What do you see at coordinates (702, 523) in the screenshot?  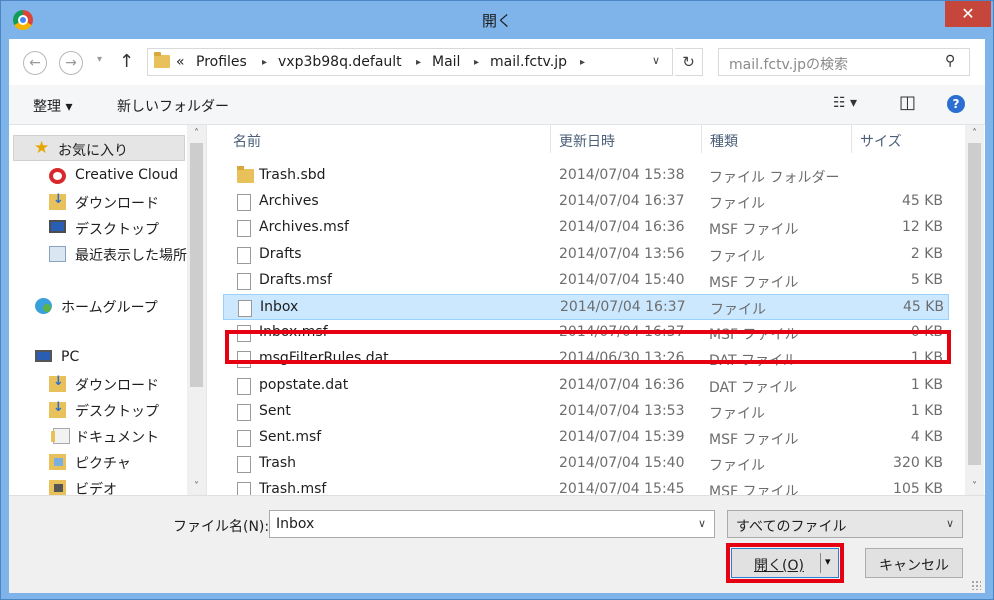 I see `filename-dropdown-arrow: ∨` at bounding box center [702, 523].